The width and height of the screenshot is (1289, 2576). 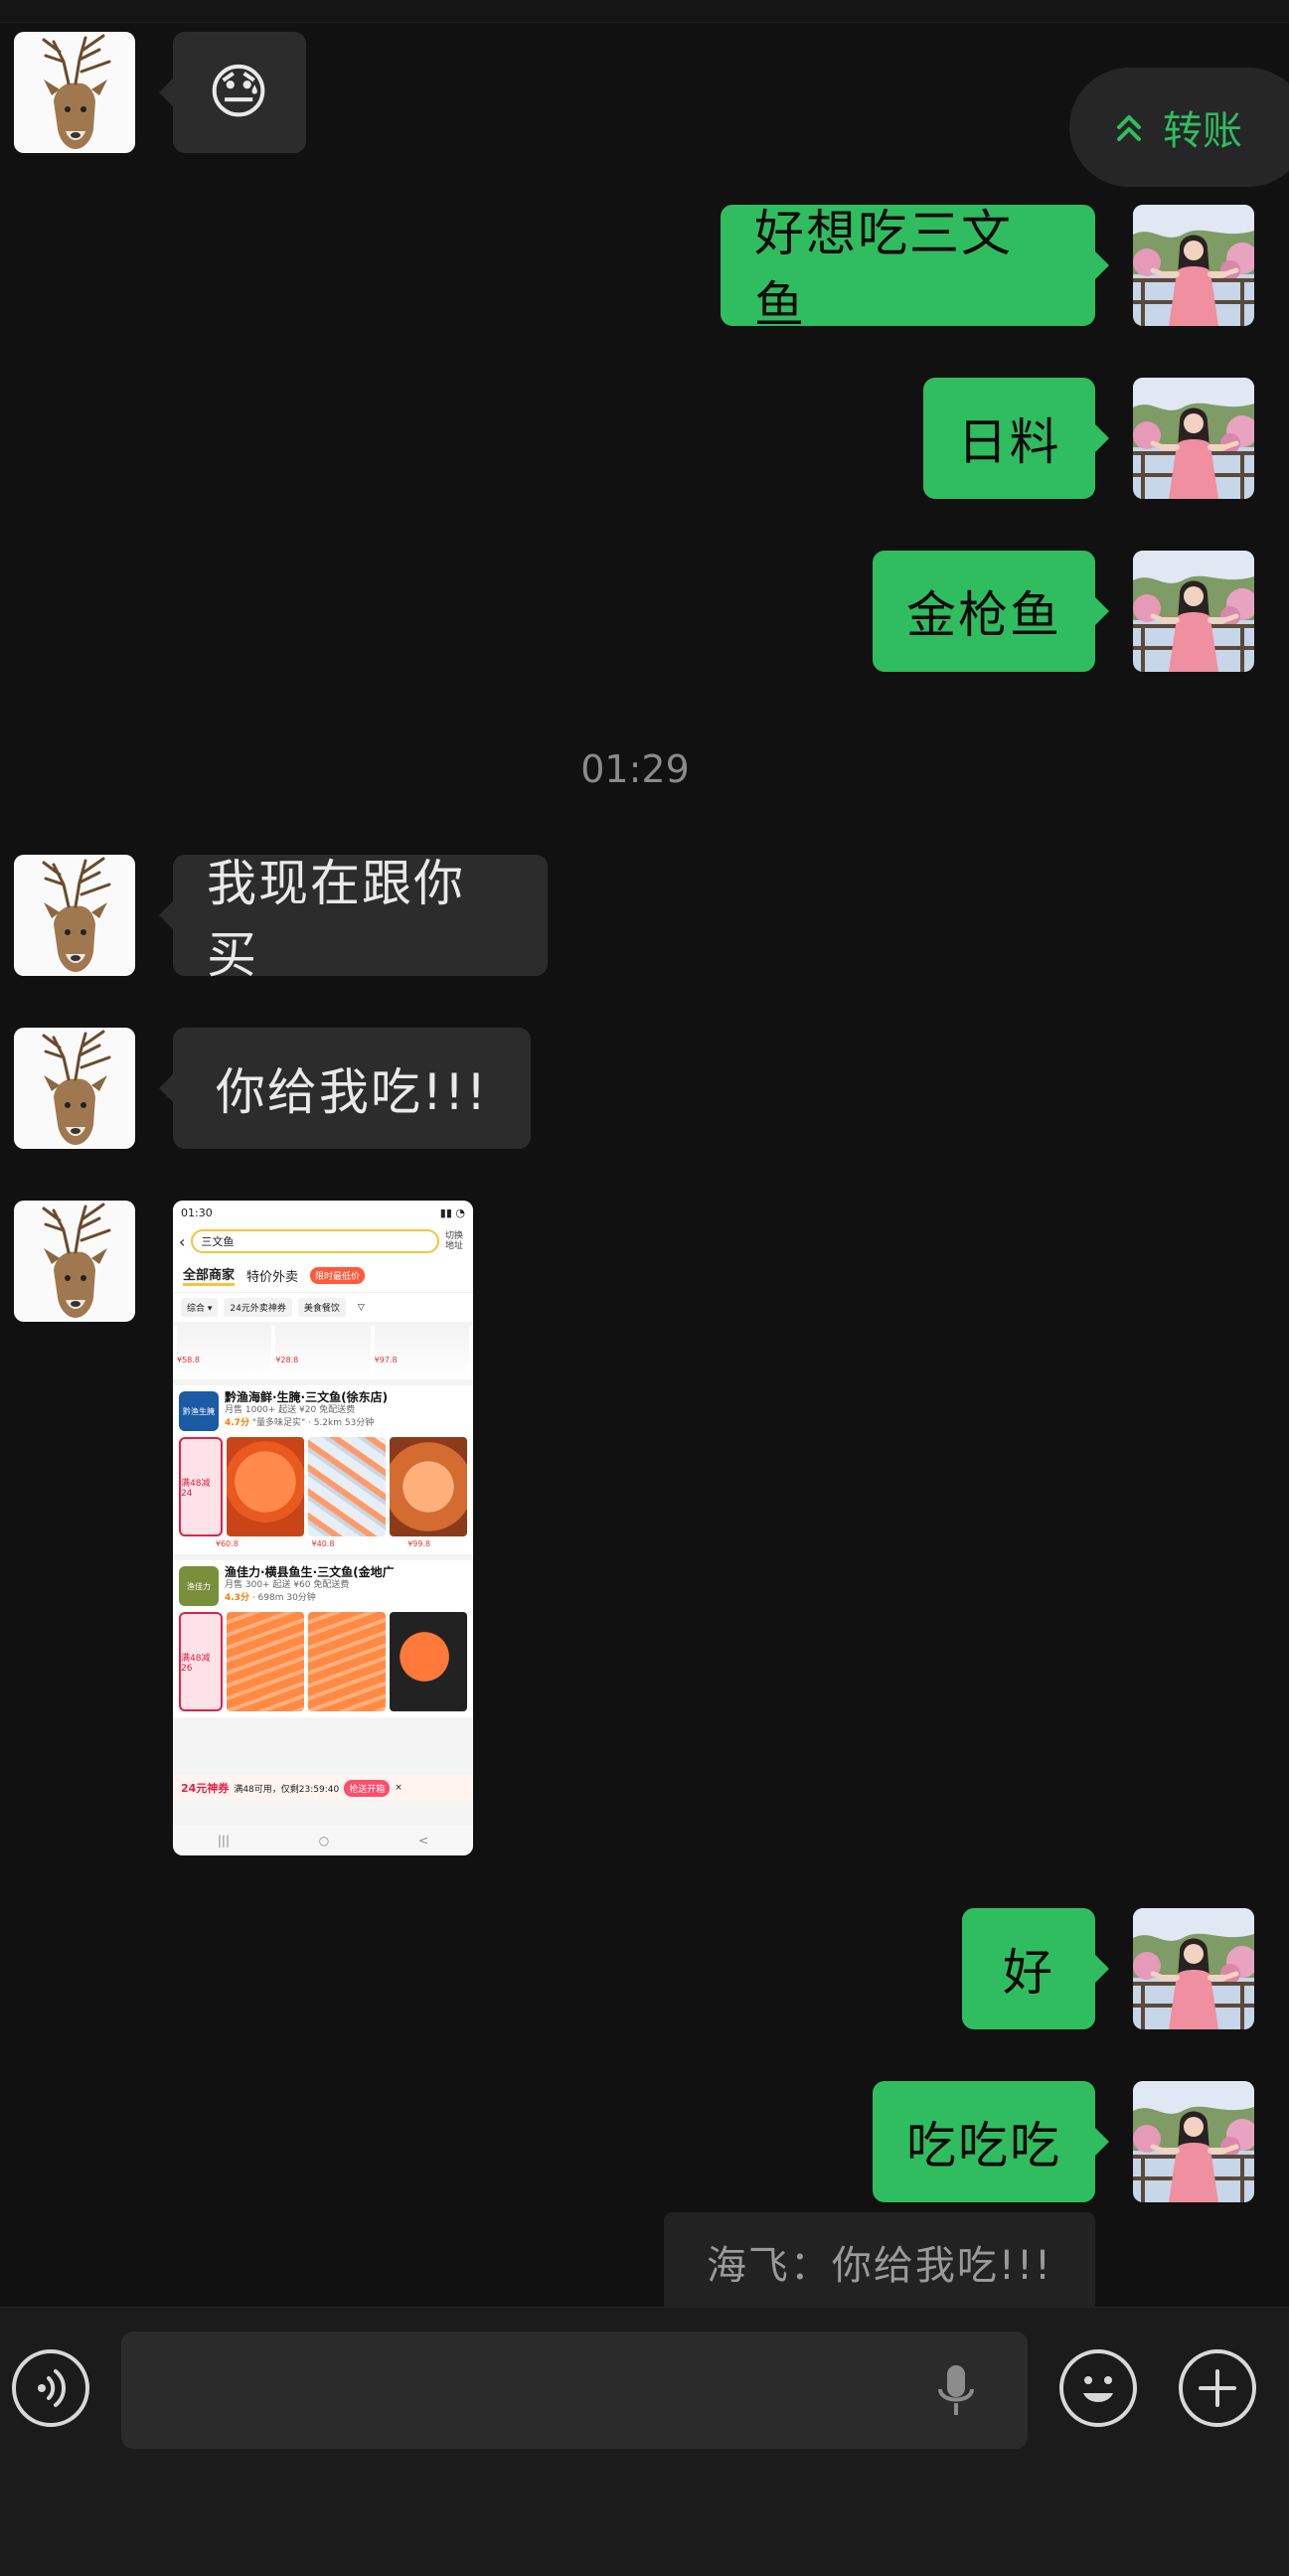 What do you see at coordinates (200, 1307) in the screenshot?
I see `filter-sort: 综合 ▾` at bounding box center [200, 1307].